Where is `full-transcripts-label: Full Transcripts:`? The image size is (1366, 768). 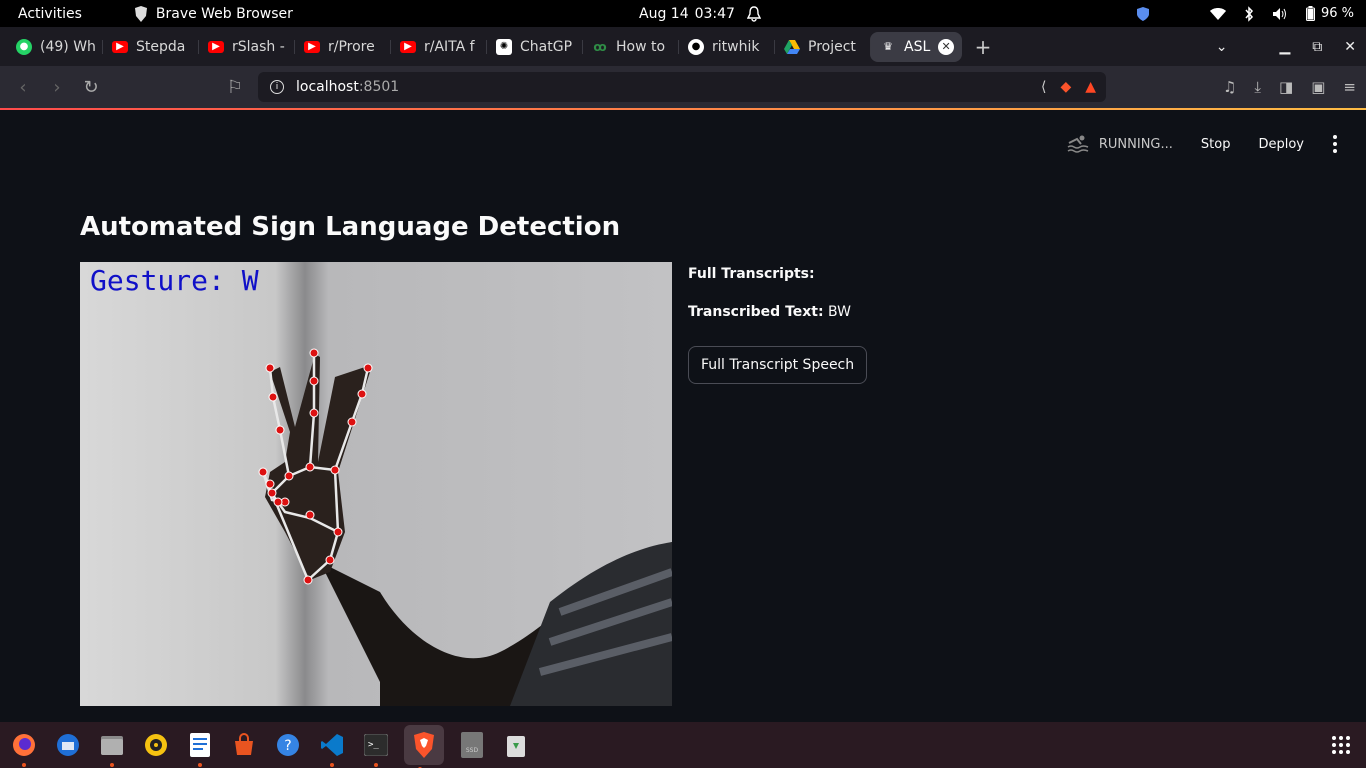
full-transcripts-label: Full Transcripts: is located at coordinates (751, 274).